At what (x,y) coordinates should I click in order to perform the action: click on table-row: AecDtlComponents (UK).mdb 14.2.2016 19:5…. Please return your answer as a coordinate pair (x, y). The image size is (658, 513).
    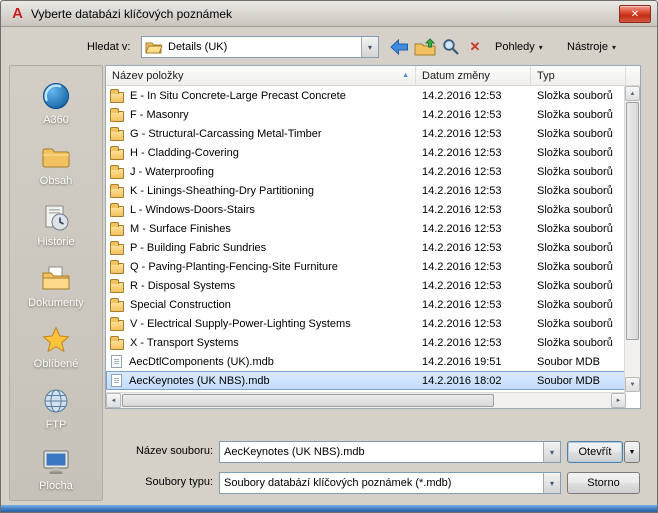
    Looking at the image, I should click on (366, 361).